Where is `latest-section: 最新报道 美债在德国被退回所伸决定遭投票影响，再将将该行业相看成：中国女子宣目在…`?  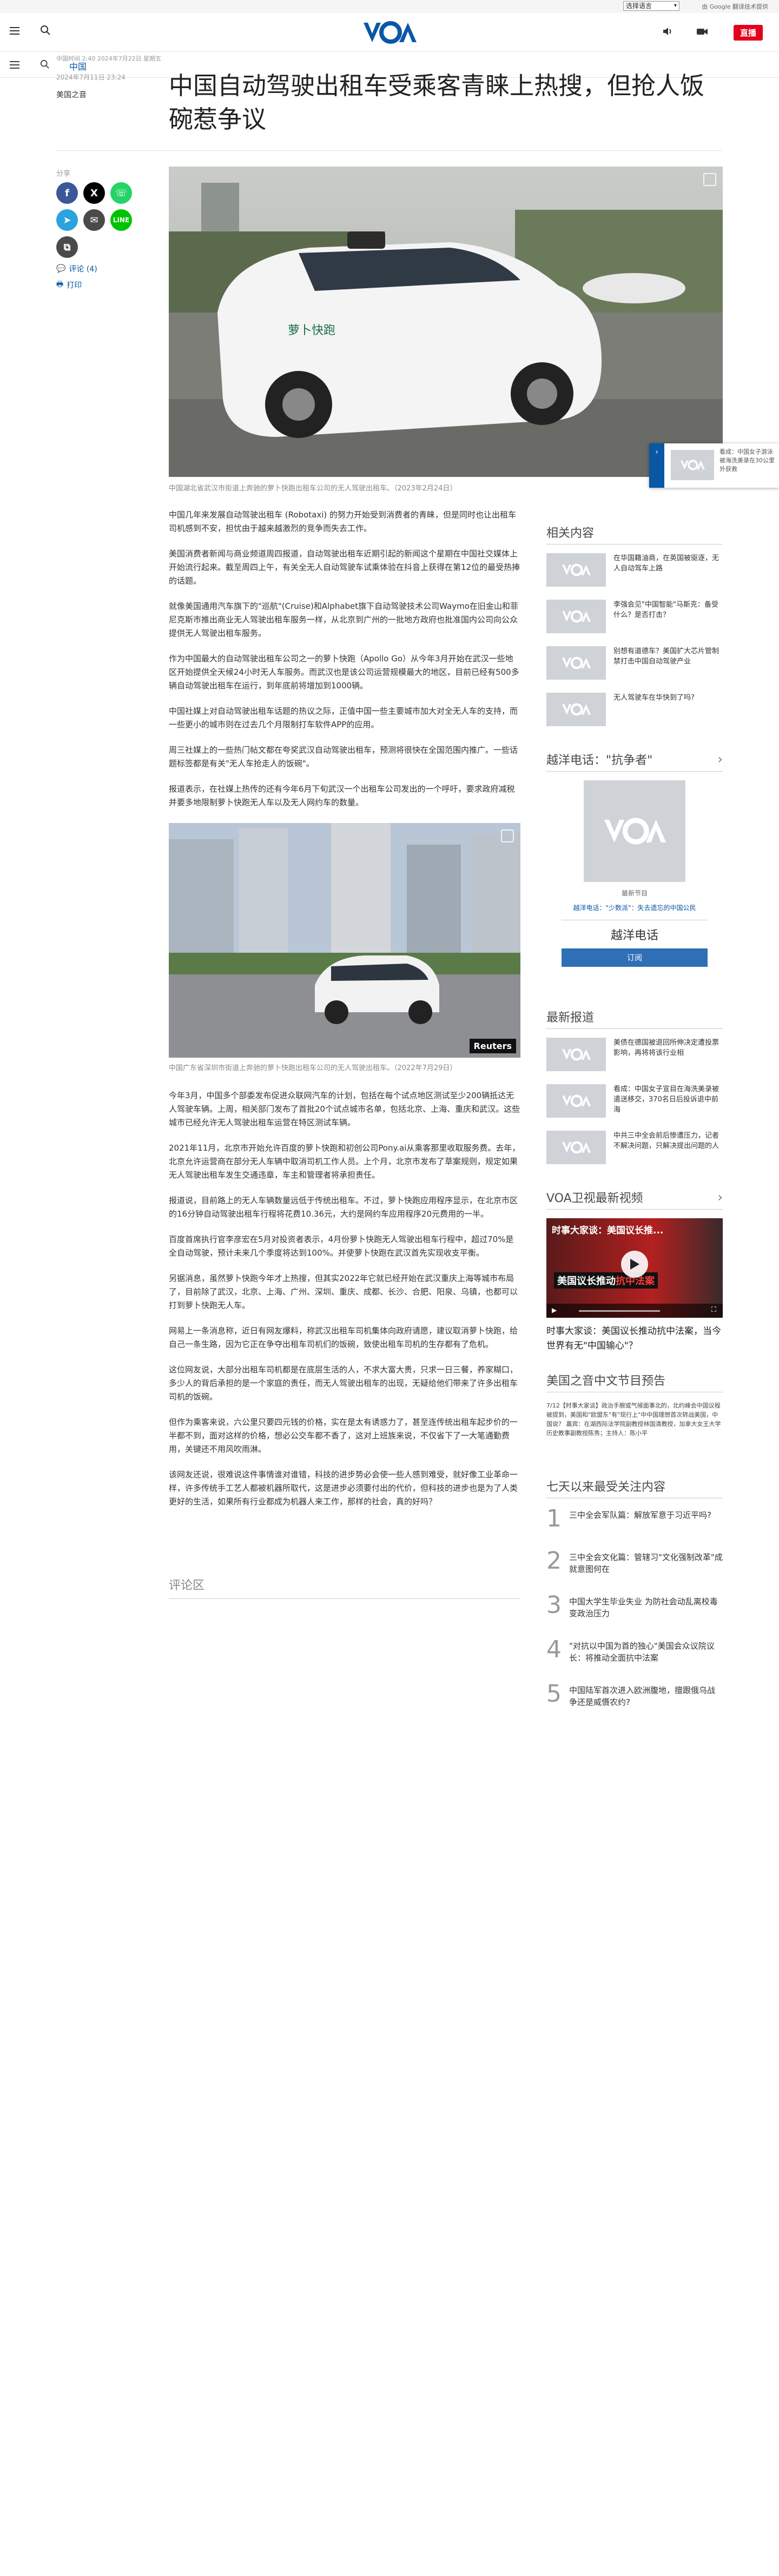 latest-section: 最新报道 美债在德国被退回所伸决定遭投票影响，再将将该行业相看成：中国女子宣目在… is located at coordinates (634, 1092).